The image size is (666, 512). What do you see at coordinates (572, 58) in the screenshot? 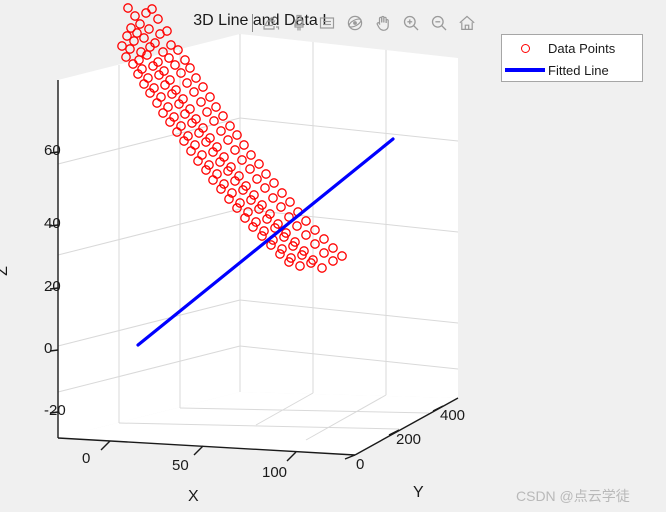
I see `plot-legend: Data Points Fitted Line` at bounding box center [572, 58].